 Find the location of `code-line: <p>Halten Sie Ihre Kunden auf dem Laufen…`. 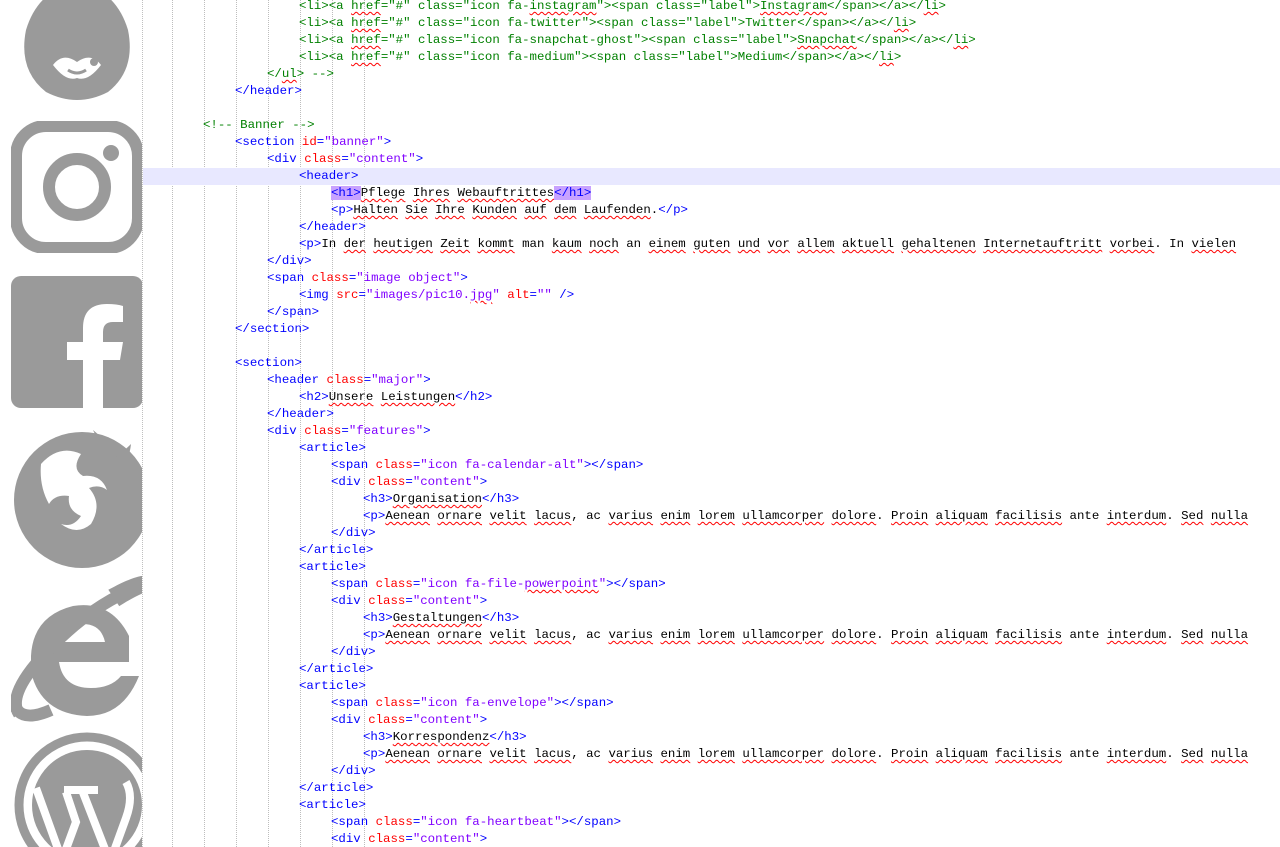

code-line: <p>Halten Sie Ihre Kunden auf dem Laufen… is located at coordinates (711, 210).